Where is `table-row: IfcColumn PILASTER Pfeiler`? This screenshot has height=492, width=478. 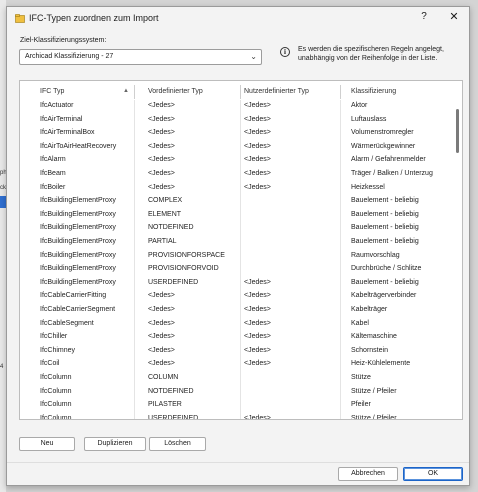 table-row: IfcColumn PILASTER Pfeiler is located at coordinates (237, 406).